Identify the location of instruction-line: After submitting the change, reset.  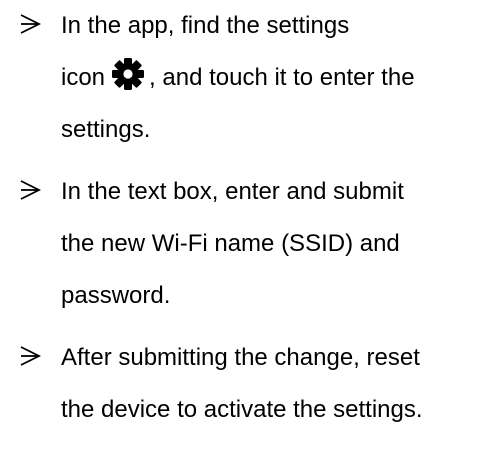
(240, 357).